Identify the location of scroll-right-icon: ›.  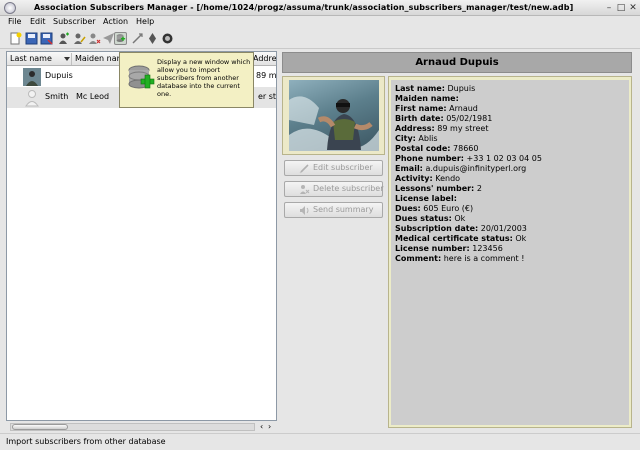
(269, 427).